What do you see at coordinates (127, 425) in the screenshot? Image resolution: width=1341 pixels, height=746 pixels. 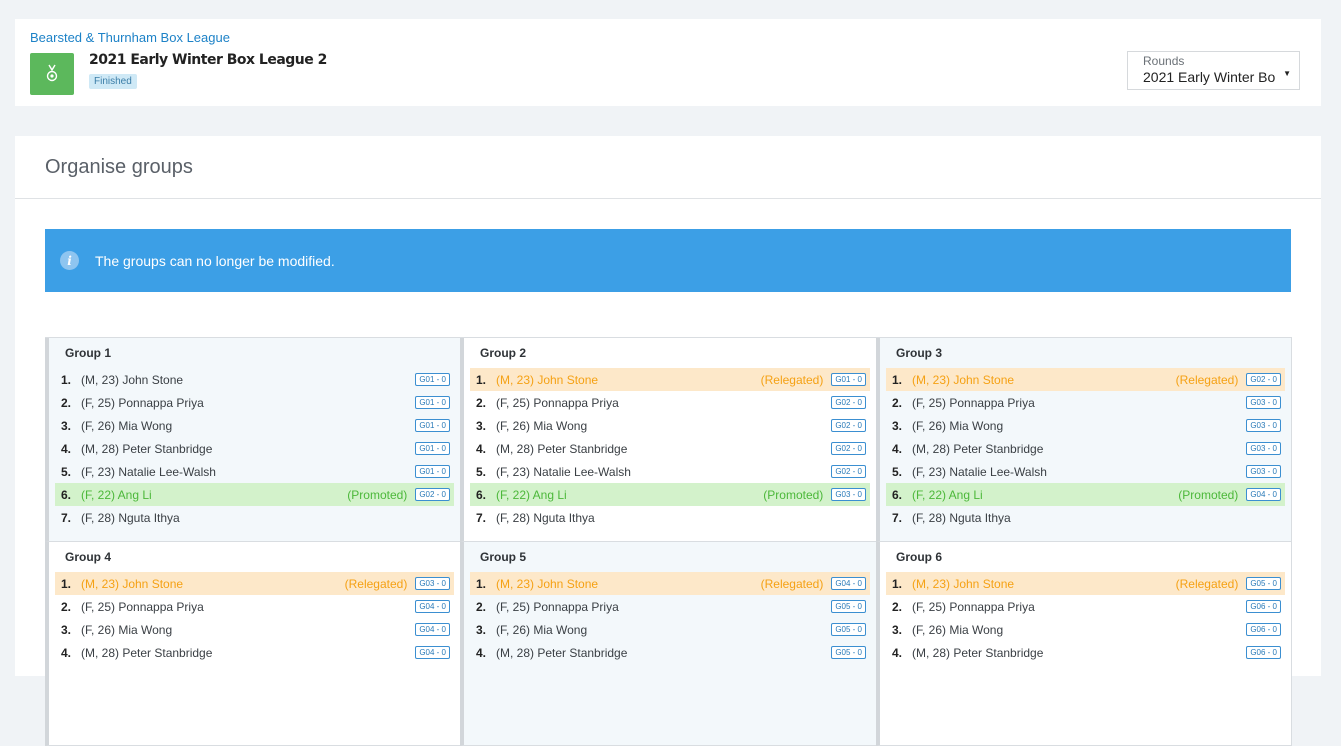 I see `player-name: (F, 26) Mia Wong` at bounding box center [127, 425].